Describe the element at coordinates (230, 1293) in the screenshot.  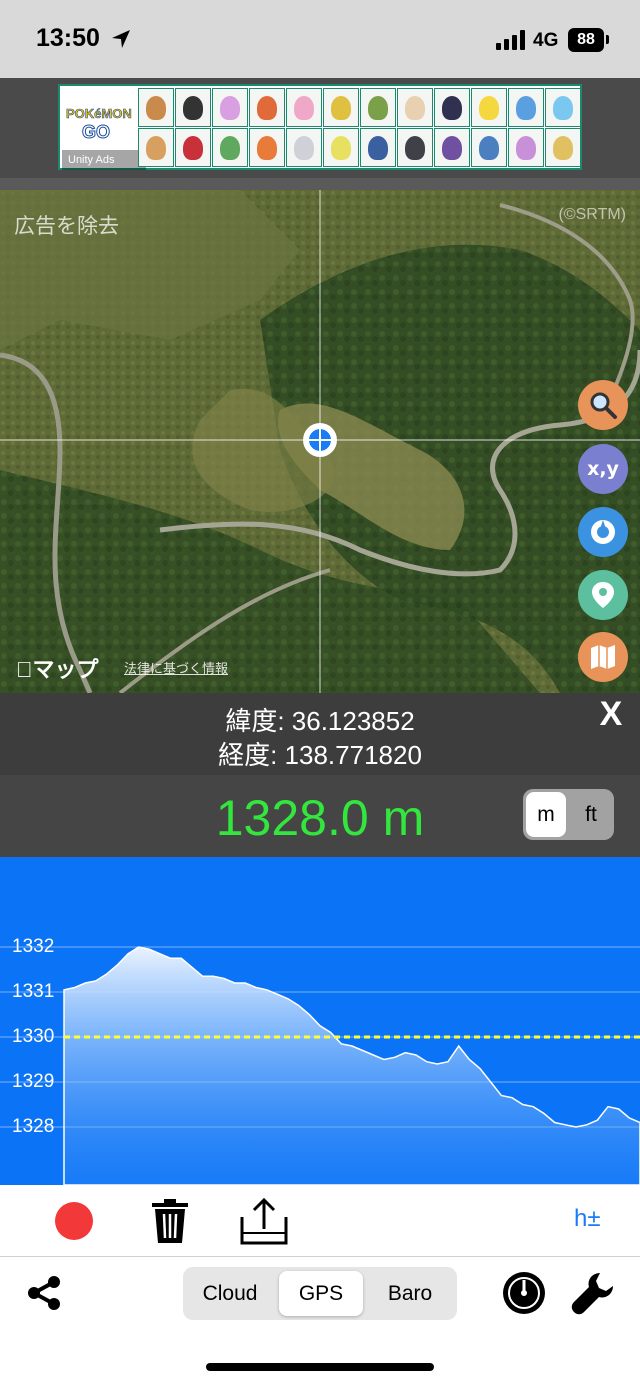
I see `mode-cloud: Cloud` at that location.